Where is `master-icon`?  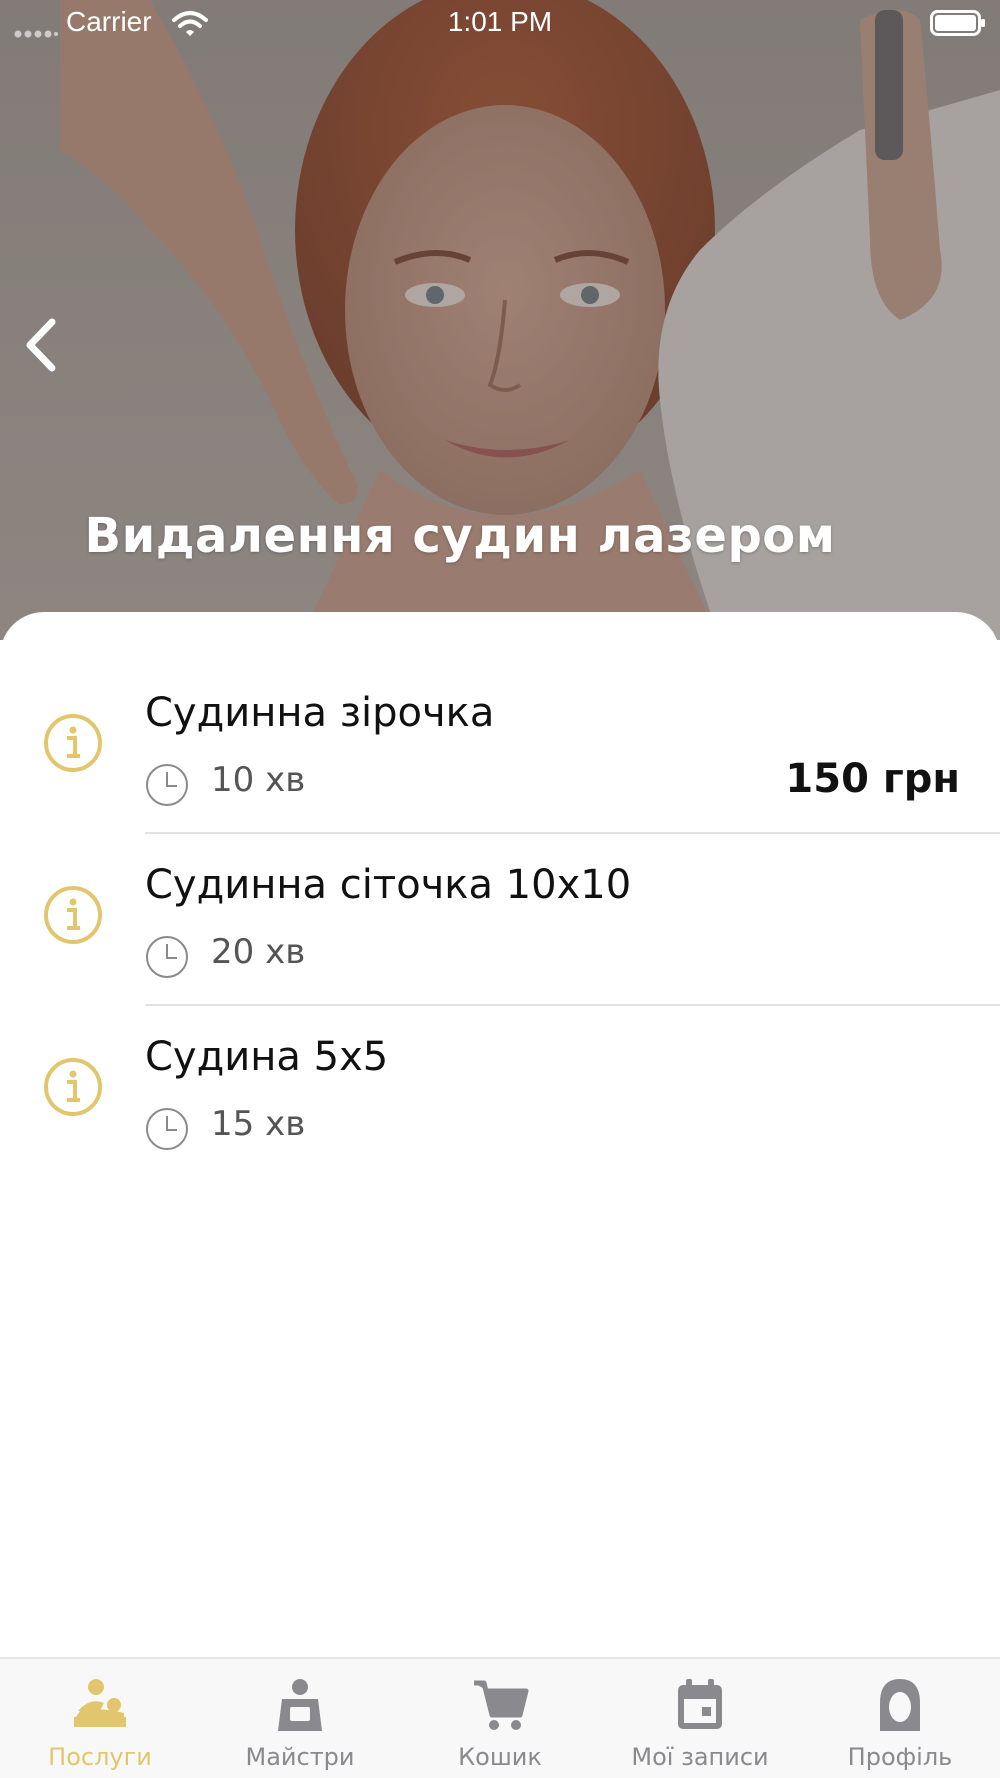 master-icon is located at coordinates (300, 1705).